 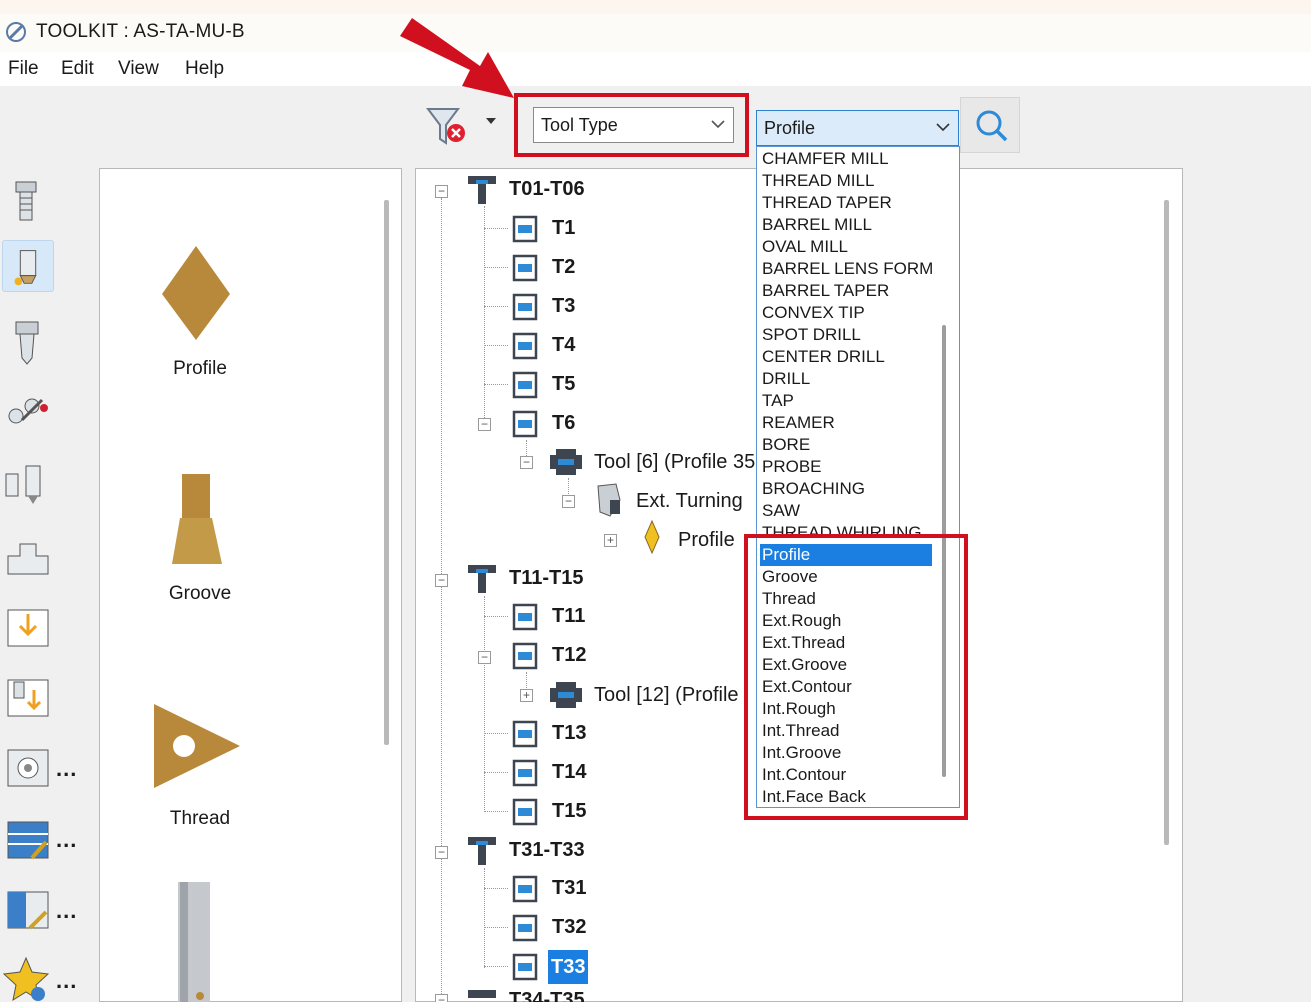 What do you see at coordinates (846, 313) in the screenshot?
I see `dropdown-option: CONVEX TIP` at bounding box center [846, 313].